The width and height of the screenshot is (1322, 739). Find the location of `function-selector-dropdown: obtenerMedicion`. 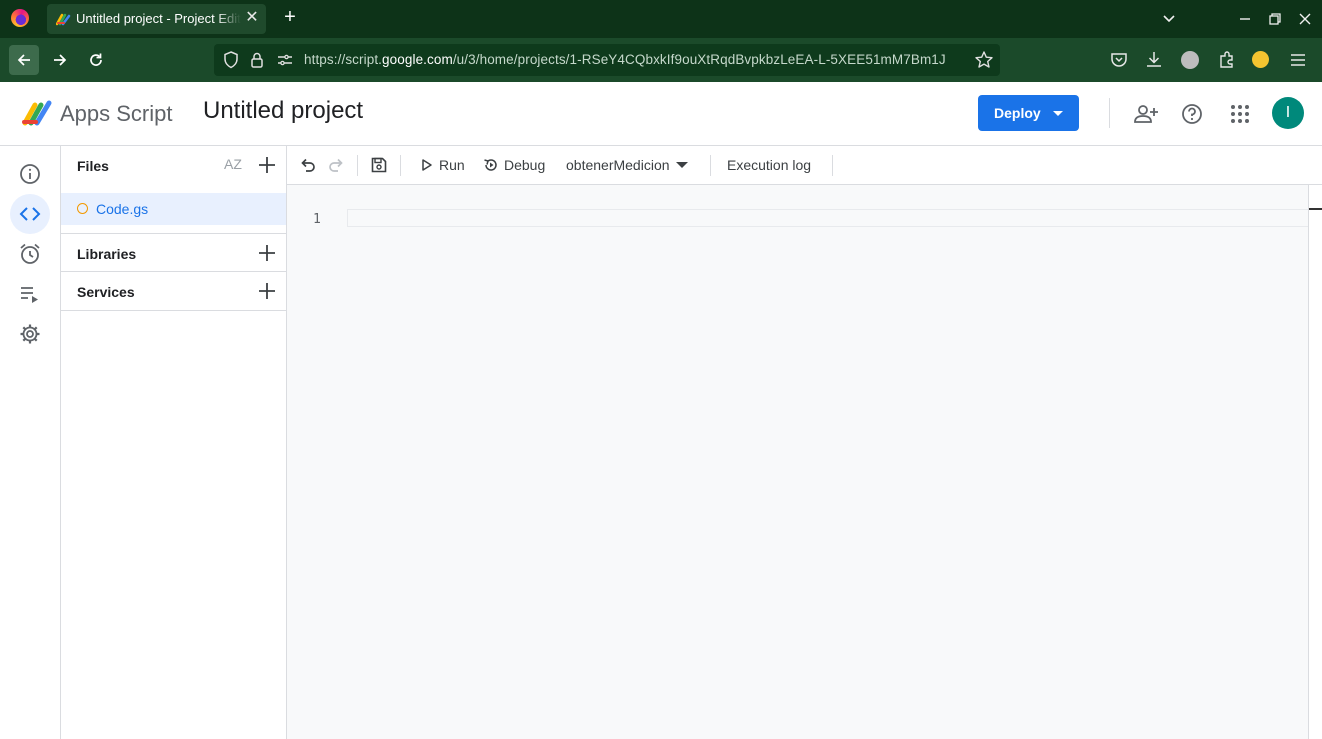

function-selector-dropdown: obtenerMedicion is located at coordinates (627, 165).